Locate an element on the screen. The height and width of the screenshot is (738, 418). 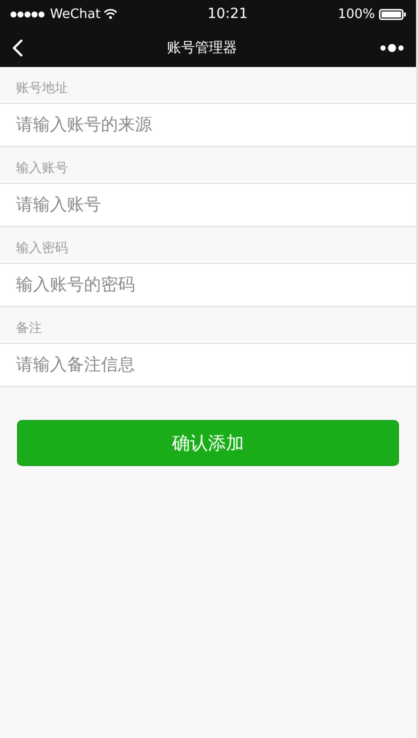
page-title: 账号管理器 is located at coordinates (202, 47).